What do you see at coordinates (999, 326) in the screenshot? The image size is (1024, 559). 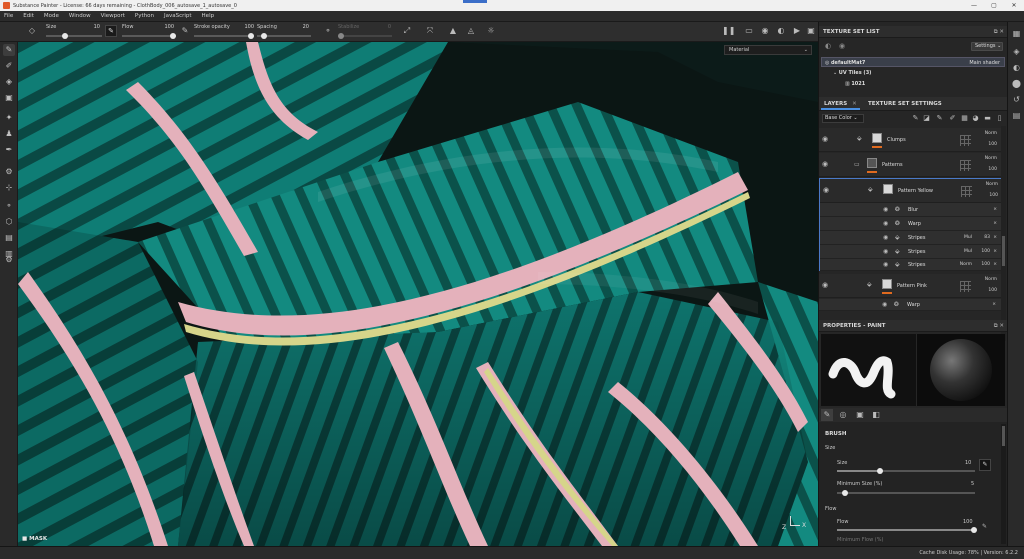 I see `panel-window-icons: ⧉ ✕` at bounding box center [999, 326].